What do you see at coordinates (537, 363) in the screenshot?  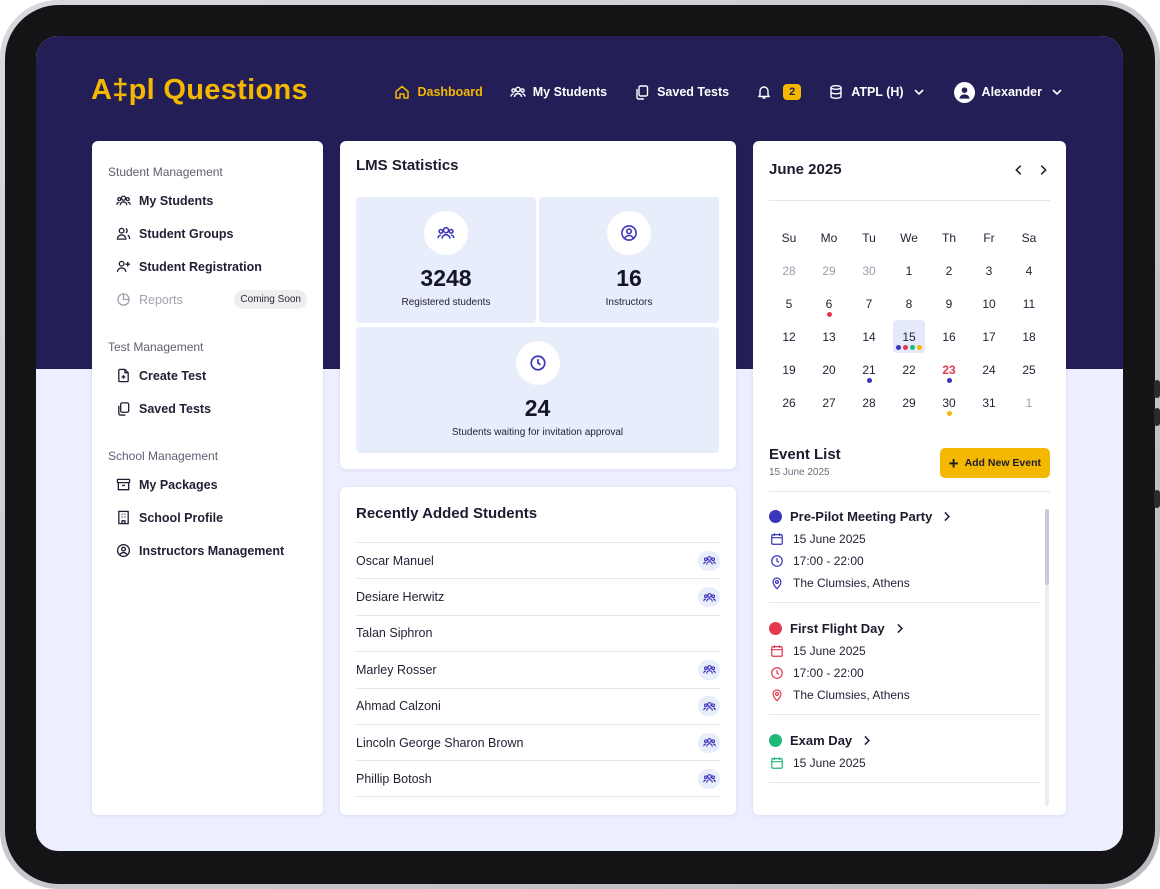 I see `stat-icon-wrapper` at bounding box center [537, 363].